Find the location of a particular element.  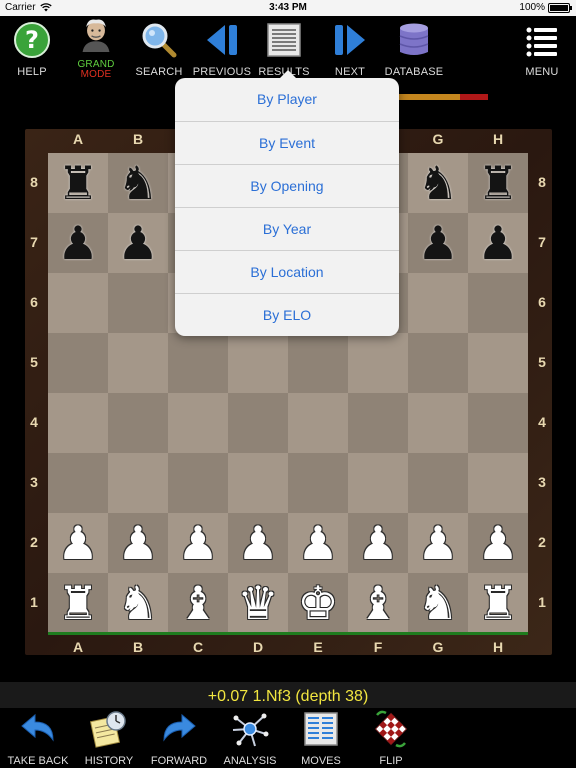

square-g7: ♟ is located at coordinates (438, 243).